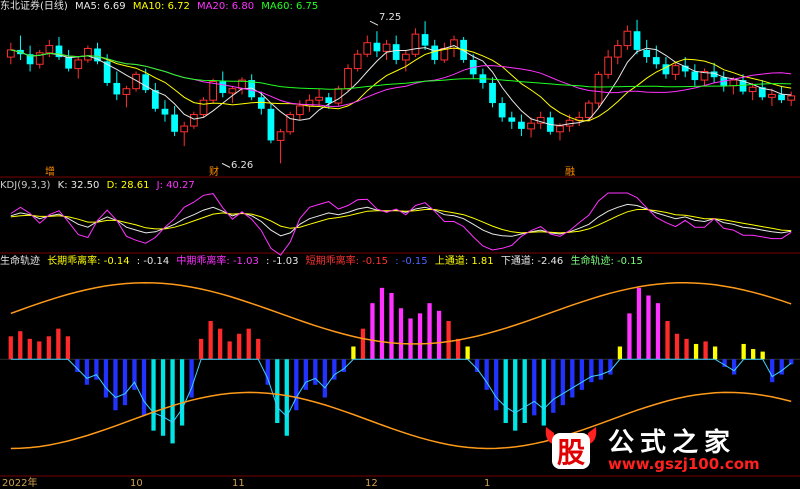 The height and width of the screenshot is (489, 800). What do you see at coordinates (50, 170) in the screenshot?
I see `event-flag-1: 增` at bounding box center [50, 170].